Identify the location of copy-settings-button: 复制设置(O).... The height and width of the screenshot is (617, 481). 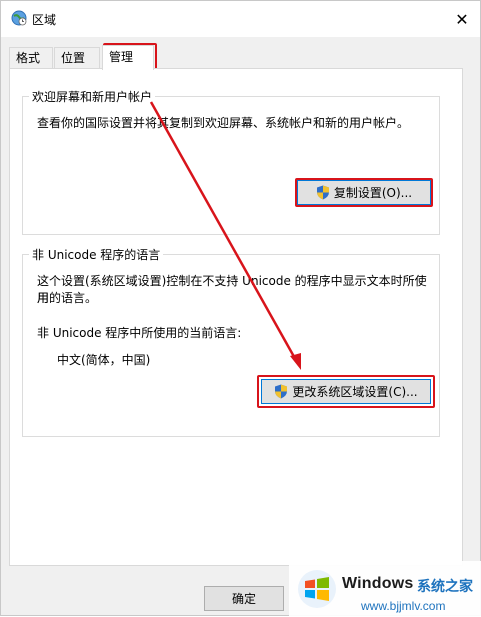
(364, 192).